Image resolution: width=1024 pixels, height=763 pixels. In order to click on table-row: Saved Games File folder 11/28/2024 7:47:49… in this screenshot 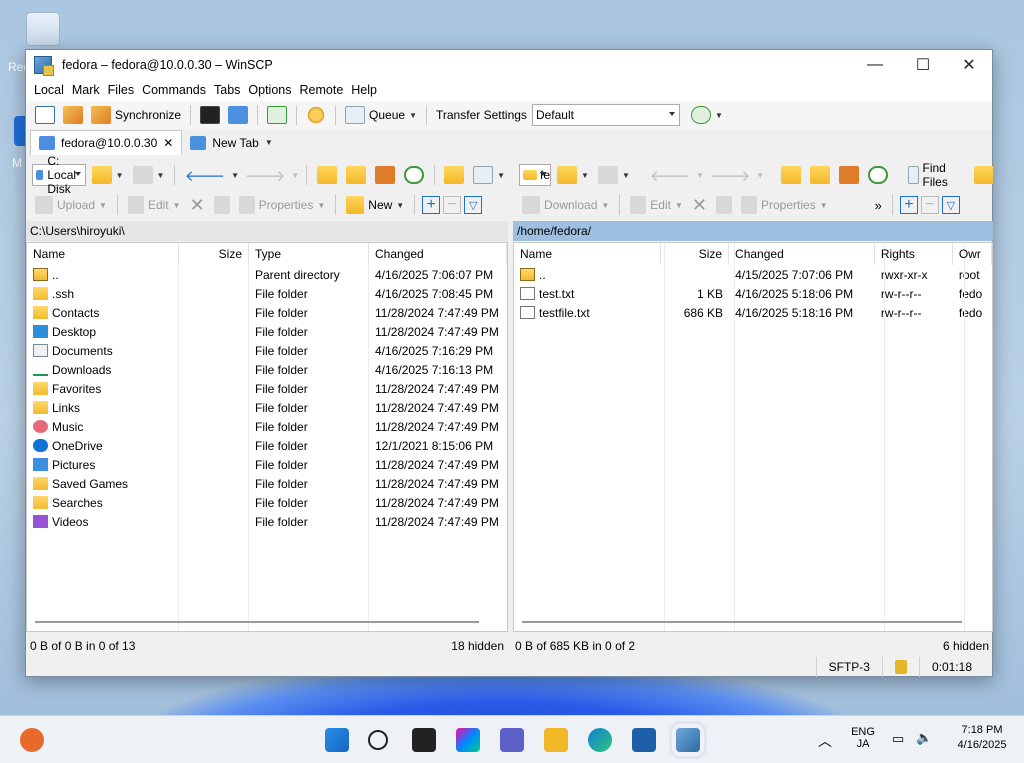, I will do `click(267, 483)`.